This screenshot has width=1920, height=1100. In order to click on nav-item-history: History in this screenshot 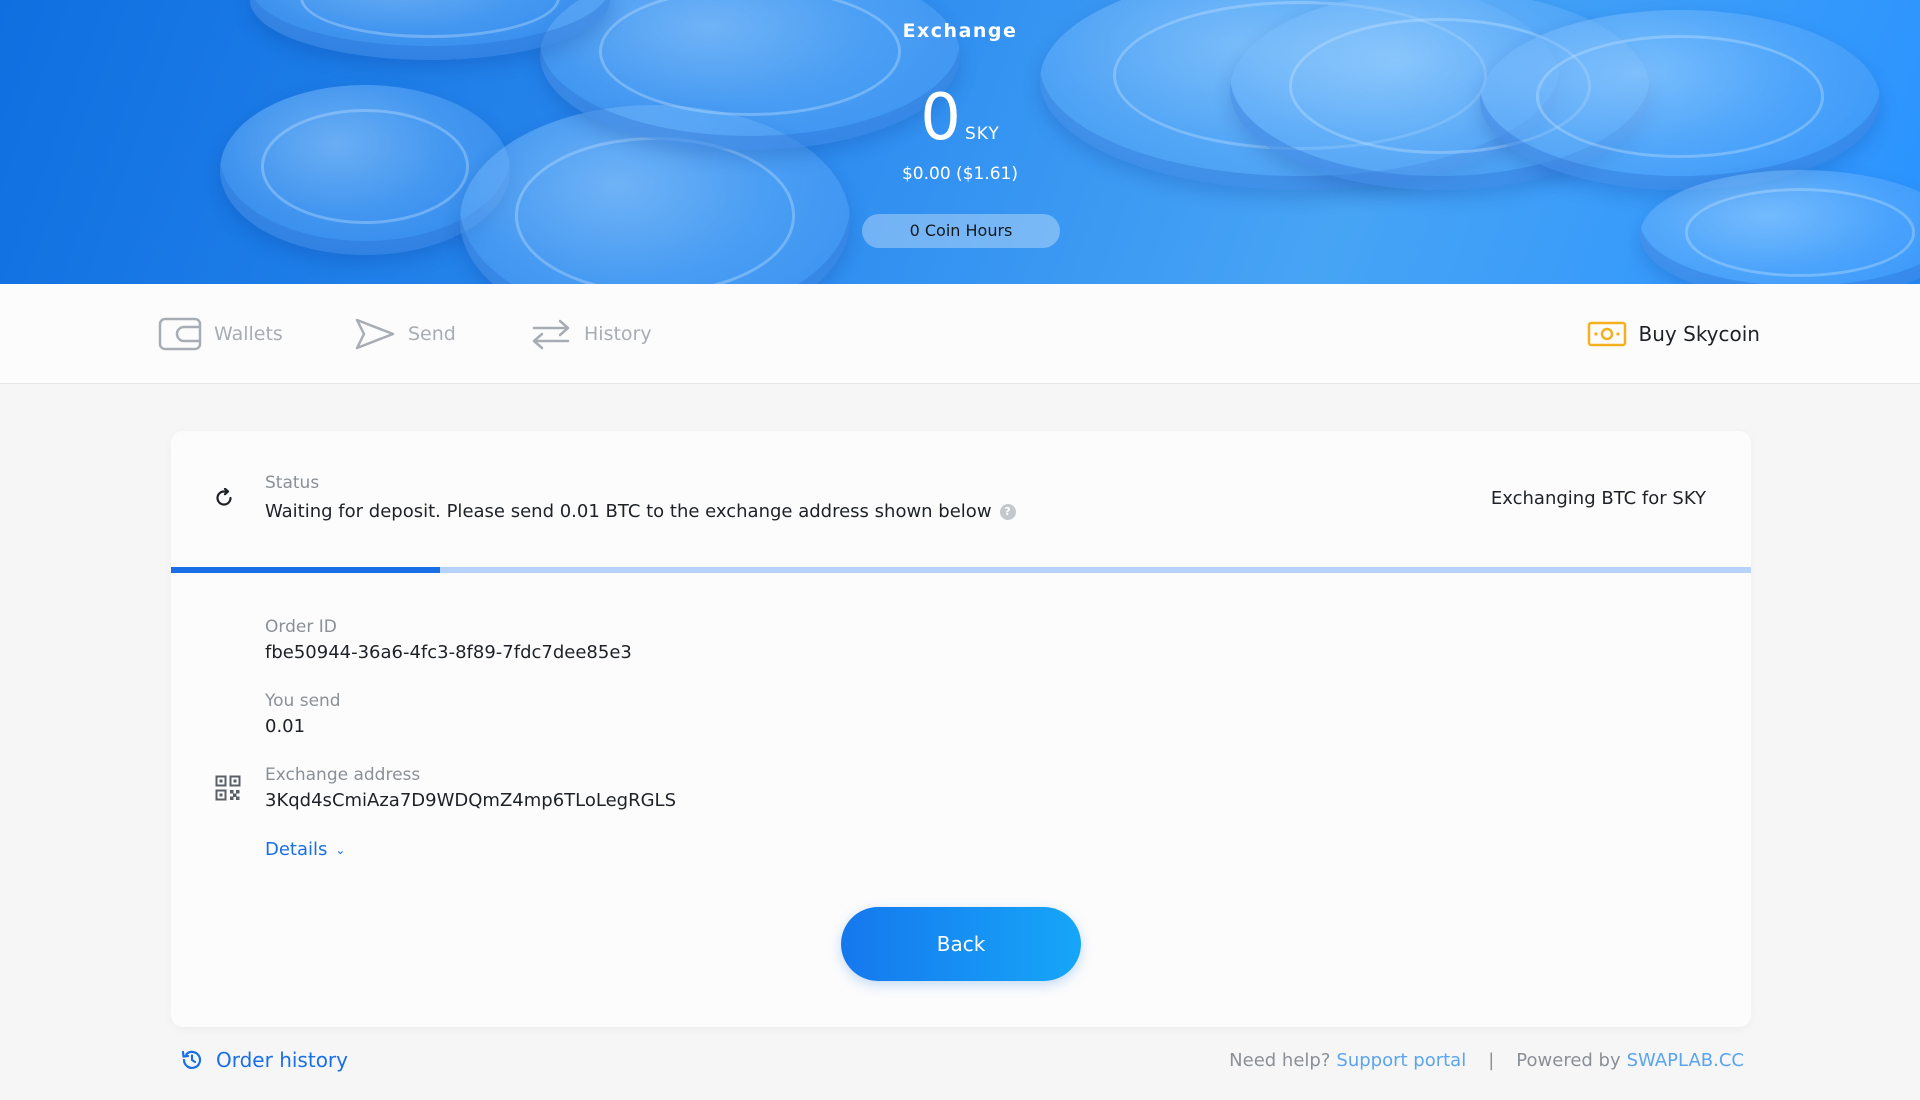, I will do `click(591, 334)`.